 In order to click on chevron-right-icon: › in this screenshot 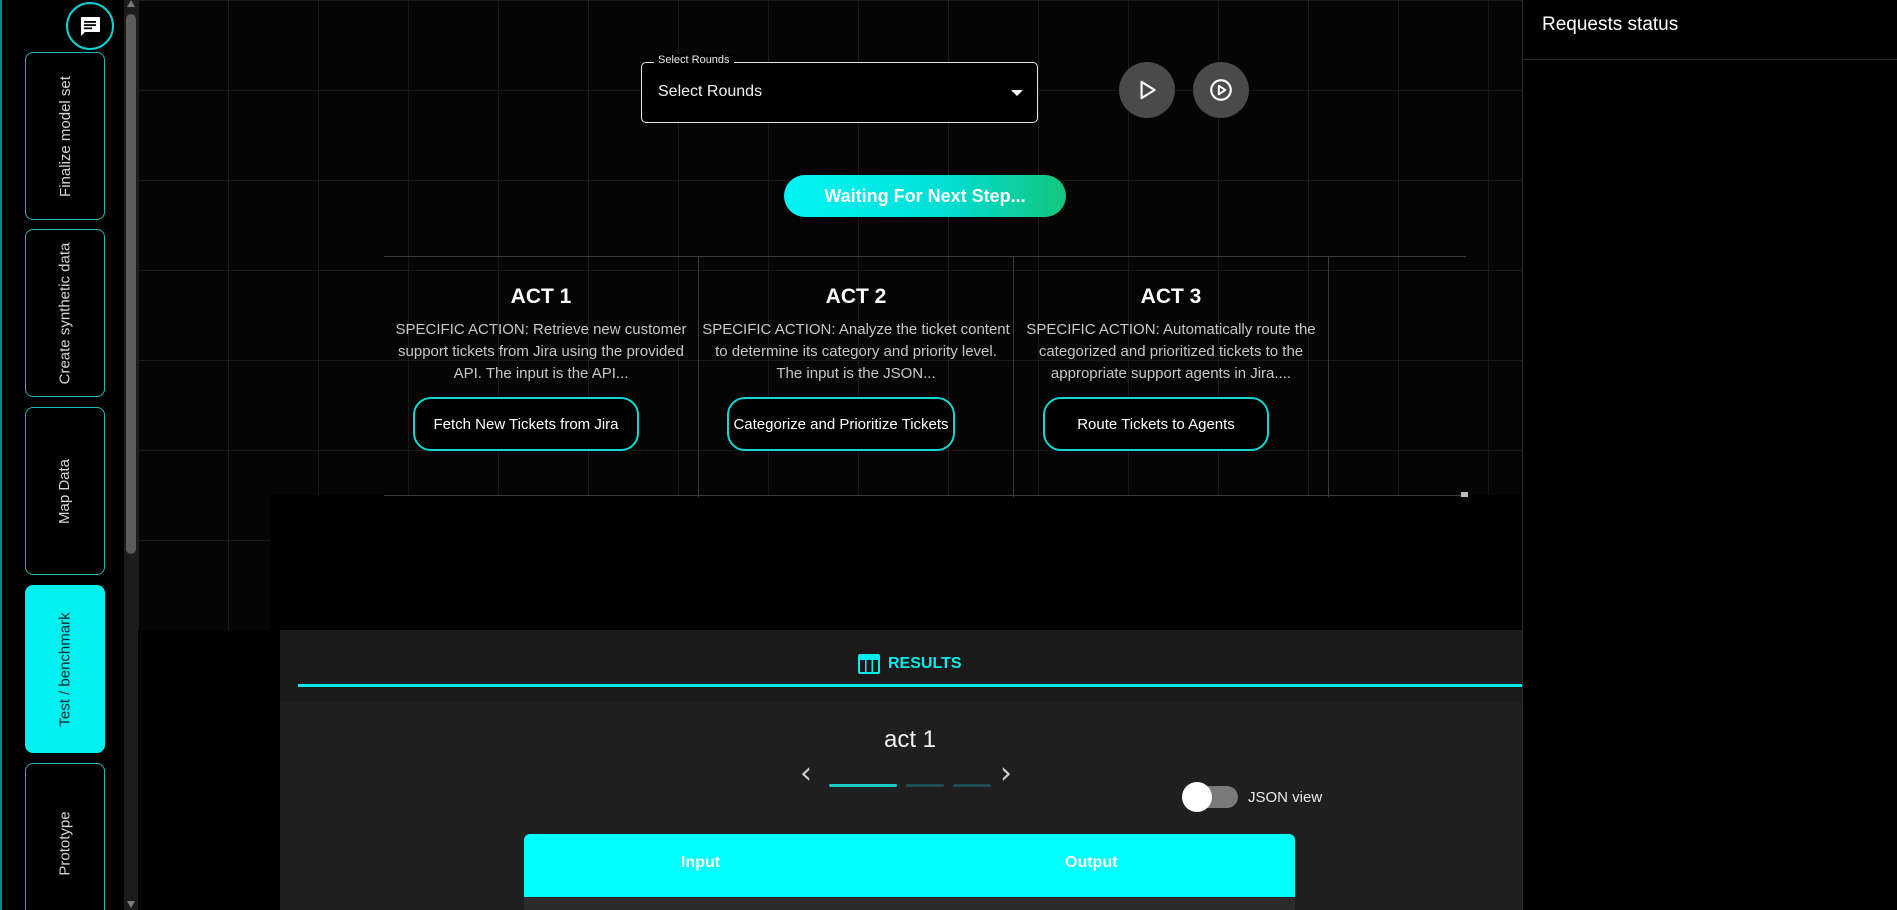, I will do `click(1006, 774)`.